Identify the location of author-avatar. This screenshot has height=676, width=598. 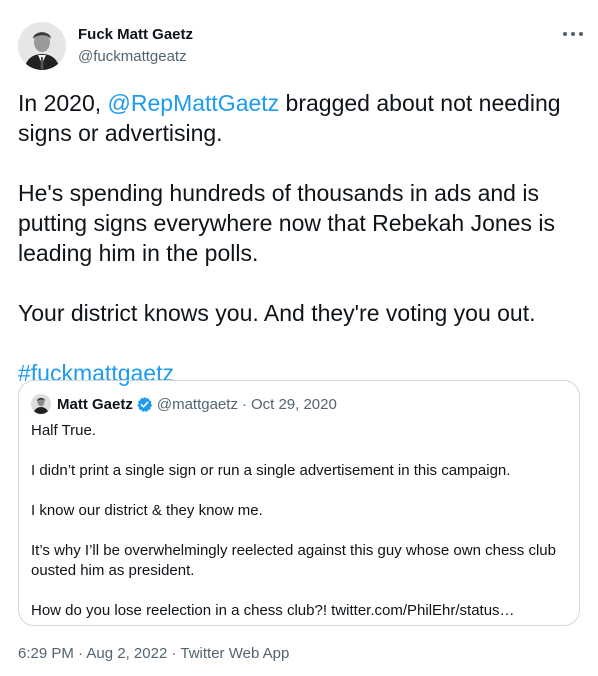
(42, 46).